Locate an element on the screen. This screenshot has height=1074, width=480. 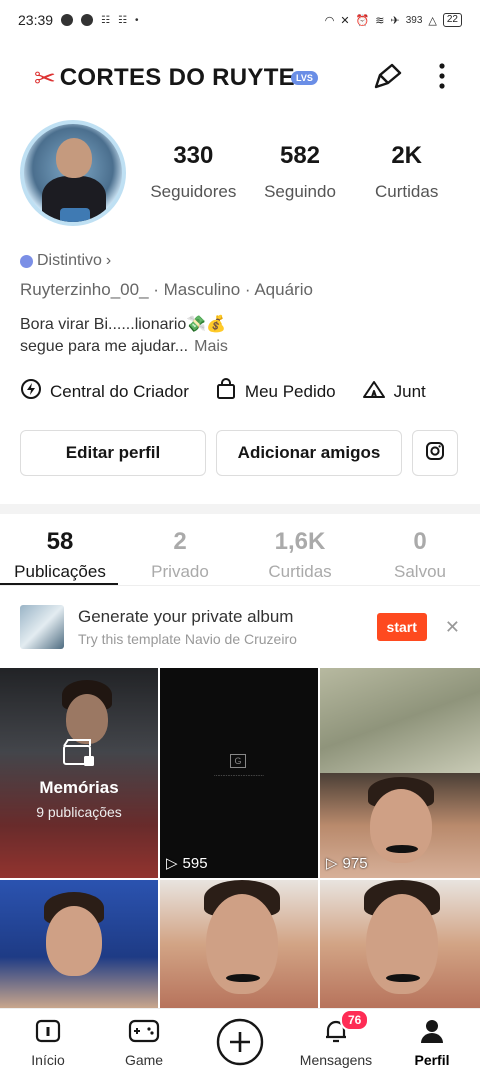
salvou-label: Salvou is located at coordinates (420, 571).